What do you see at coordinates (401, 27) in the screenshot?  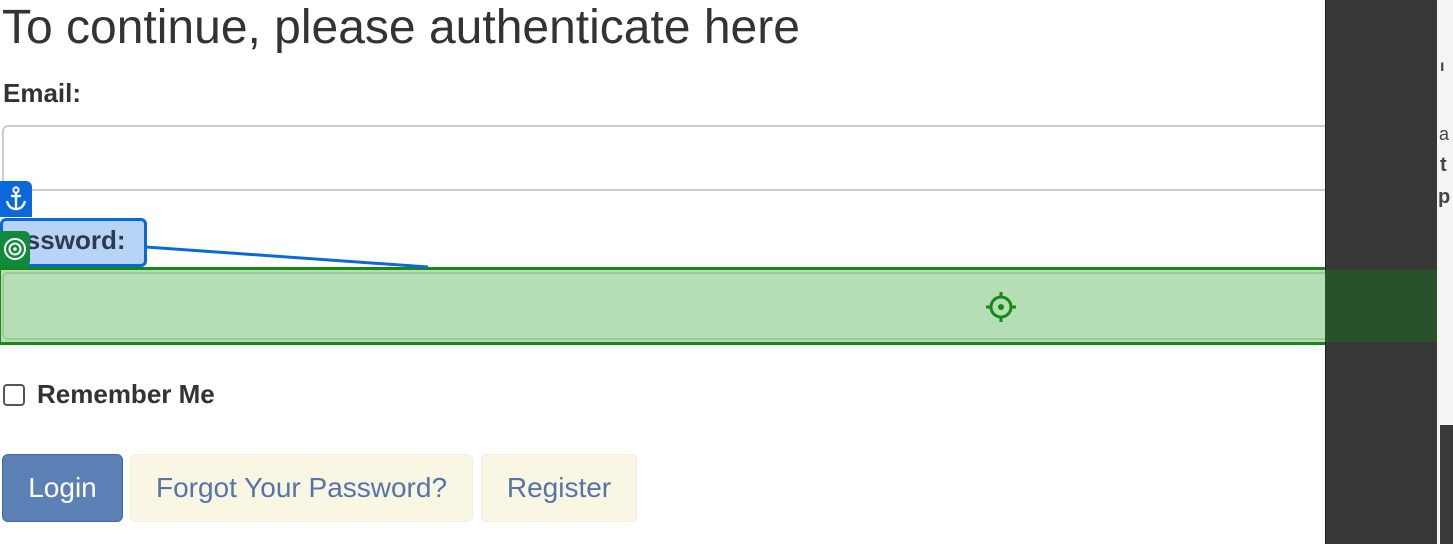 I see `page-title: To continue, please authenticate here` at bounding box center [401, 27].